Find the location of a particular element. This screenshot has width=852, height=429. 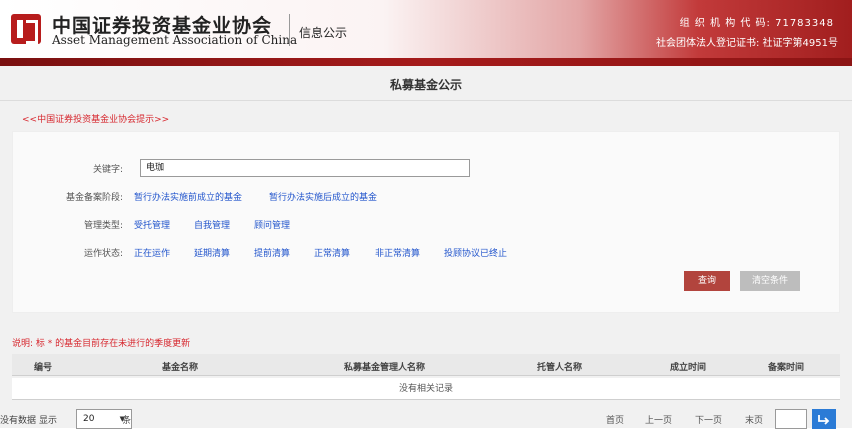

operation-status-label: 运作状态: is located at coordinates (103, 254).